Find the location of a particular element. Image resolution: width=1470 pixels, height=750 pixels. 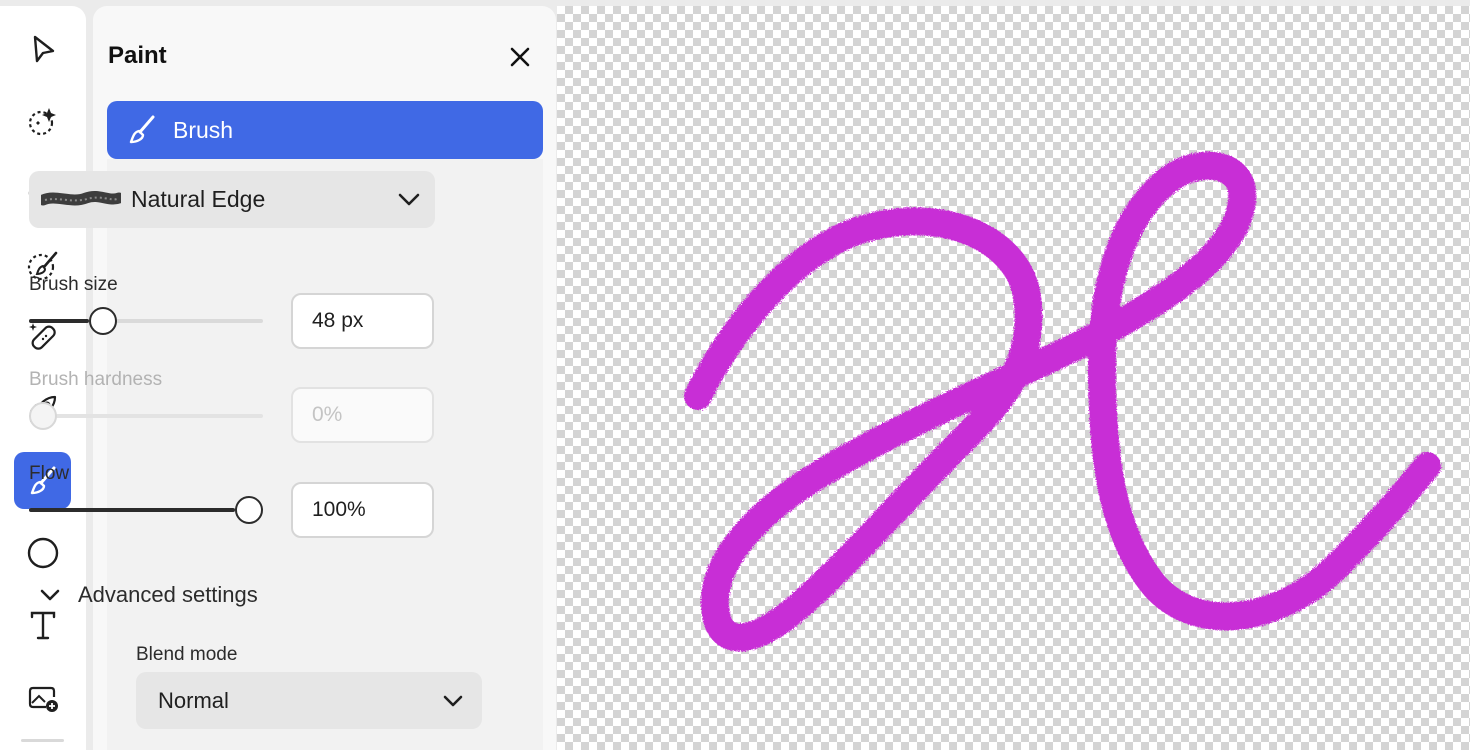

brush-size-slider is located at coordinates (146, 321).